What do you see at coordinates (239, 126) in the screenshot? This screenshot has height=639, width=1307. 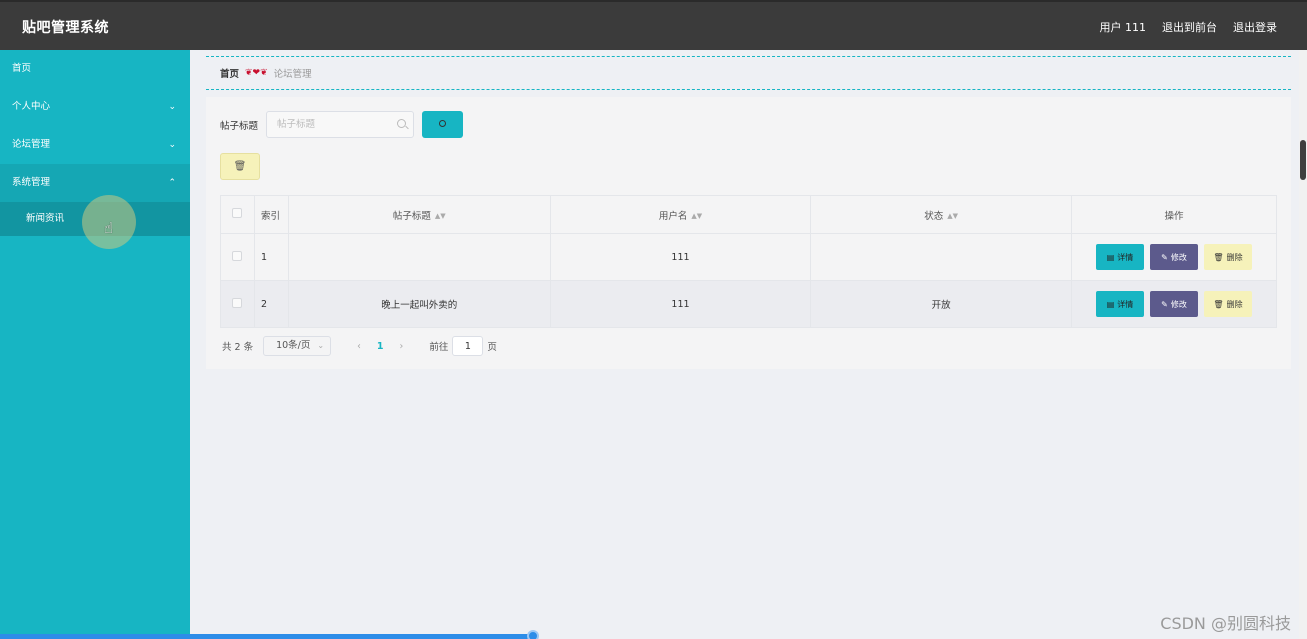 I see `search-label: 帖子标题` at bounding box center [239, 126].